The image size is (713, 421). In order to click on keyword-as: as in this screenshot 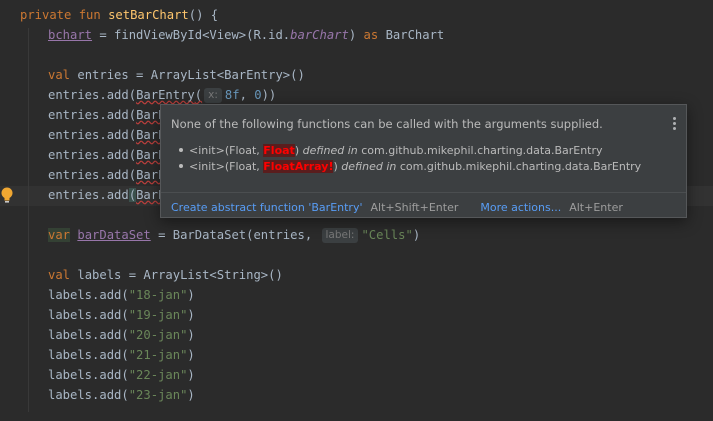, I will do `click(371, 35)`.